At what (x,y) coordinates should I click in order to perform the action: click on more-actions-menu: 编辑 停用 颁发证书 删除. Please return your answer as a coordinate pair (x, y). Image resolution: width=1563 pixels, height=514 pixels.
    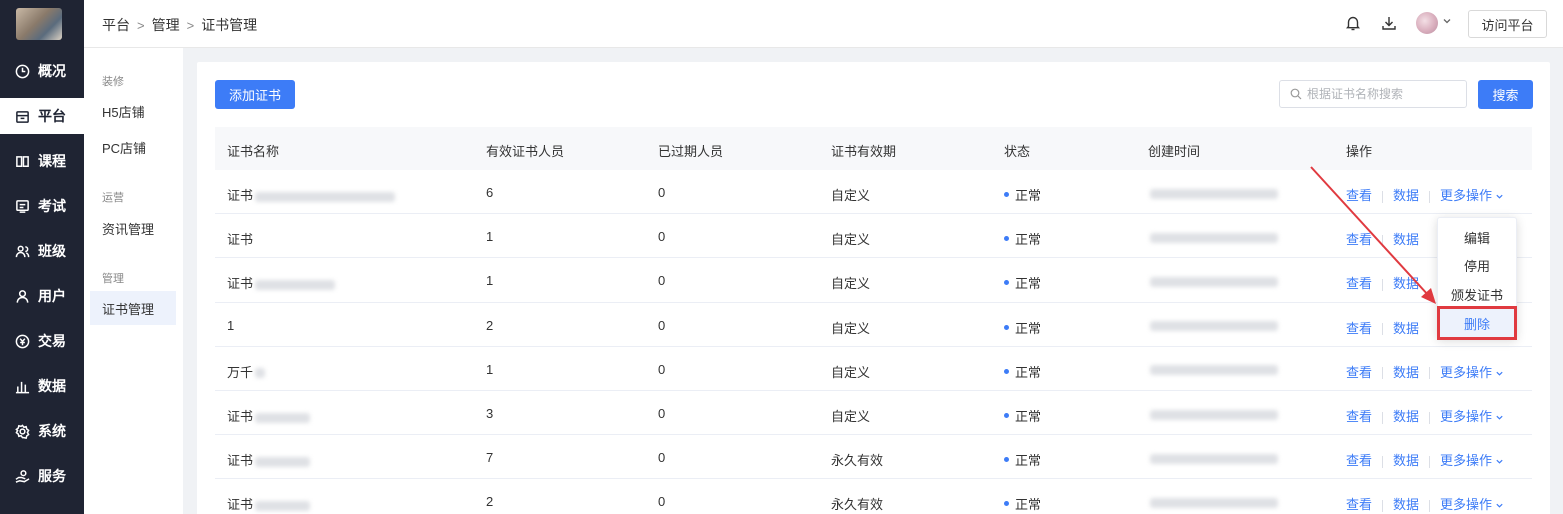
    Looking at the image, I should click on (1477, 278).